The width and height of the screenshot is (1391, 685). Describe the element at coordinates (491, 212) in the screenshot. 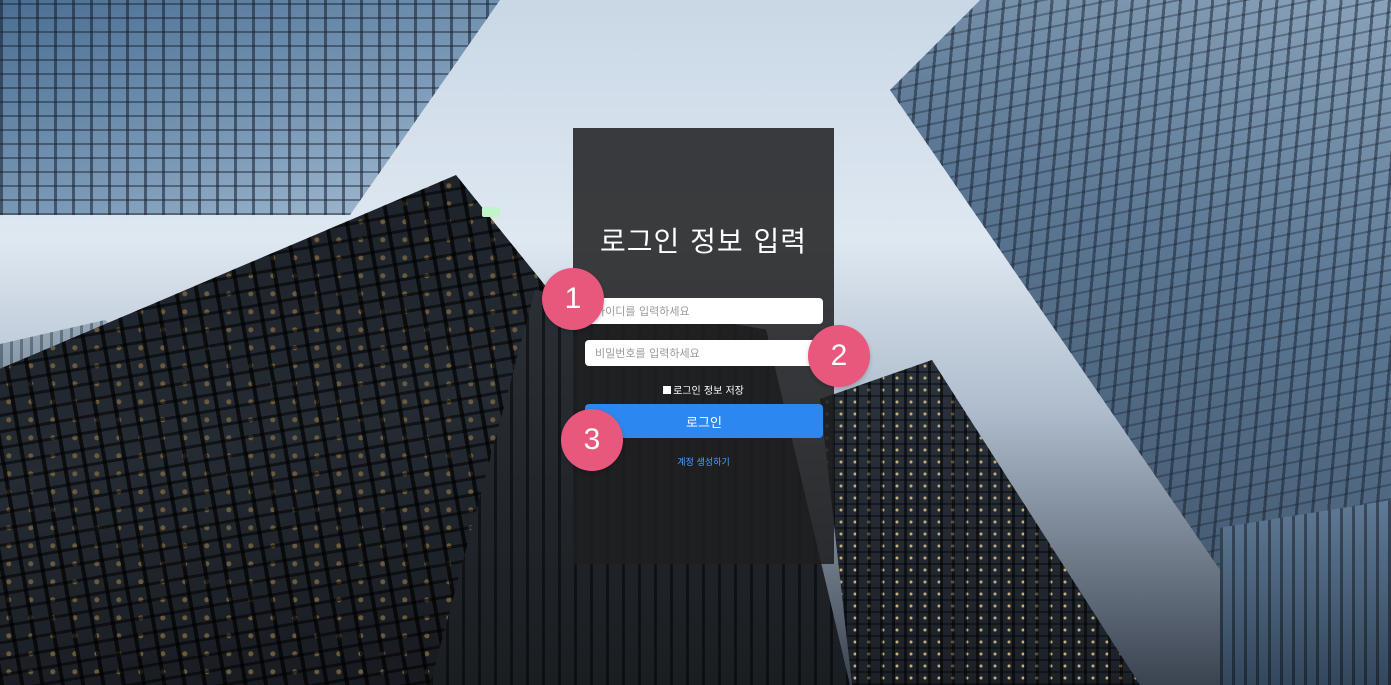

I see `building-sign` at that location.